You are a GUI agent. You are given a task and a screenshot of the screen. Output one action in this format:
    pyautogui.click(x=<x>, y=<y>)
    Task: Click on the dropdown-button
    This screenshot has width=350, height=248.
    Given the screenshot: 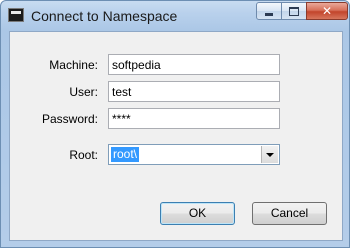 What is the action you would take?
    pyautogui.click(x=269, y=154)
    